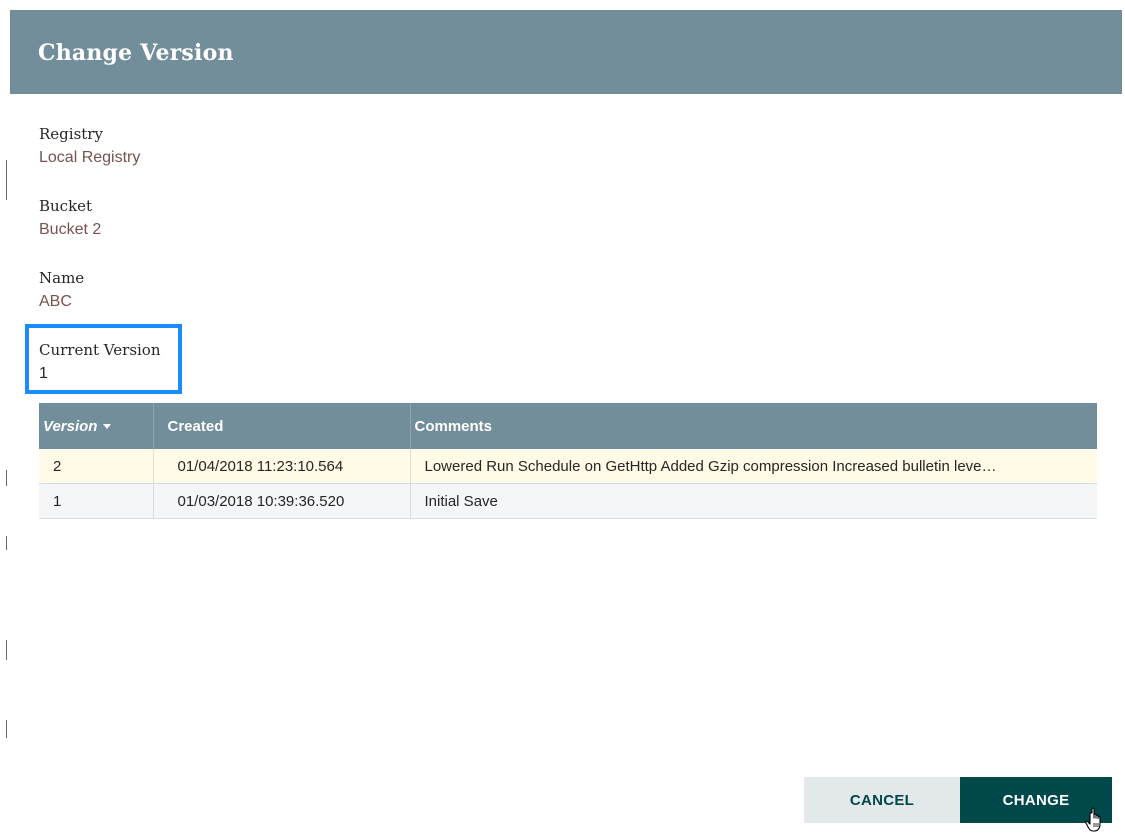  Describe the element at coordinates (453, 426) in the screenshot. I see `column-header-label: Comments` at that location.